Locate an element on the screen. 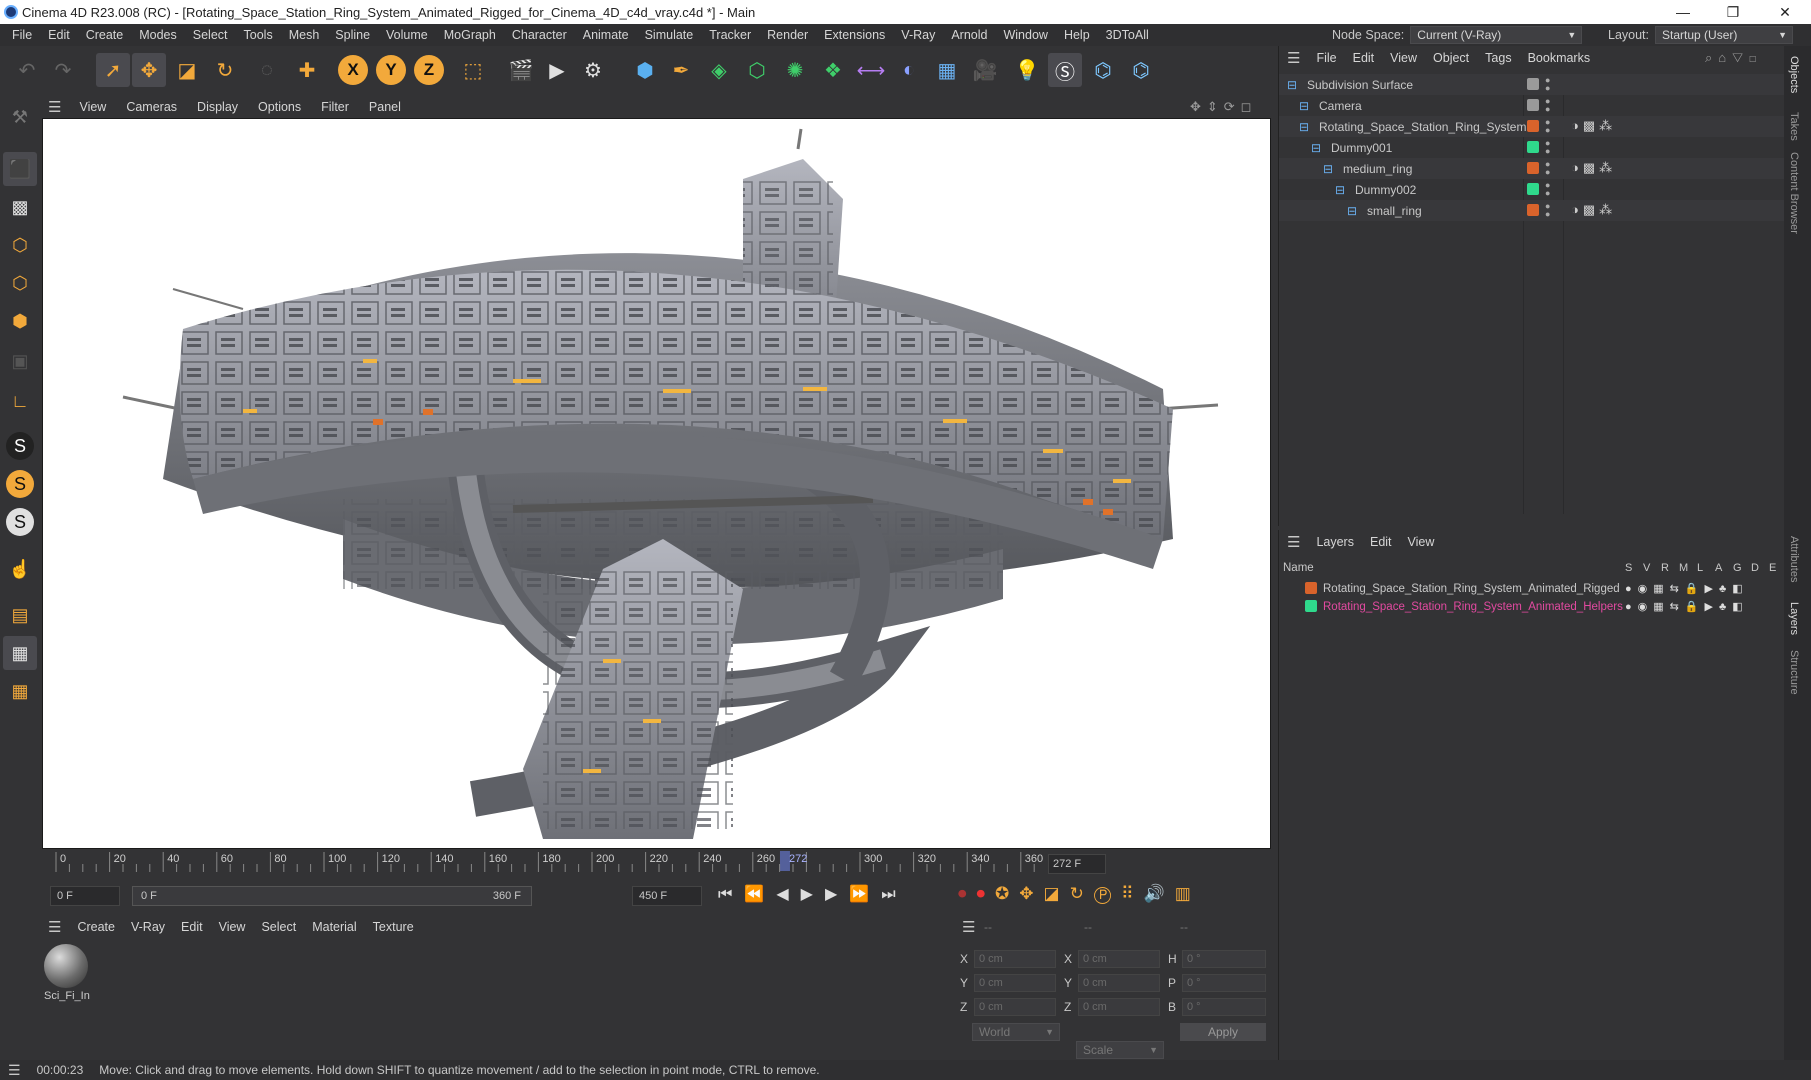 This screenshot has height=1080, width=1811. material-swatch: Sci_Fi_In is located at coordinates (67, 974).